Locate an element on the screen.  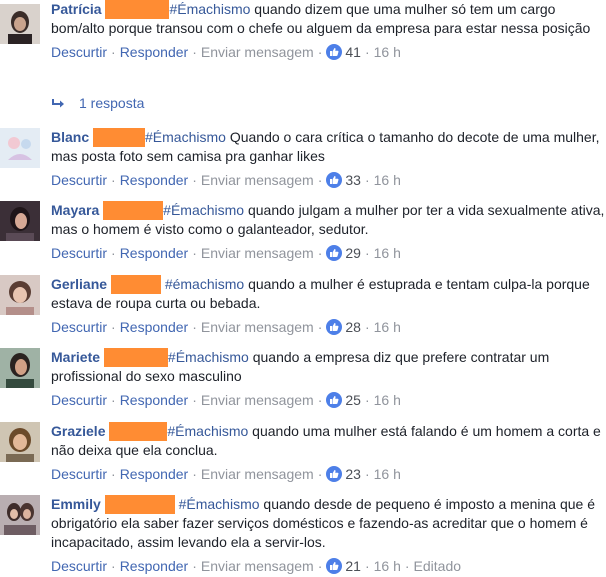
author-name: Emmily is located at coordinates (76, 504).